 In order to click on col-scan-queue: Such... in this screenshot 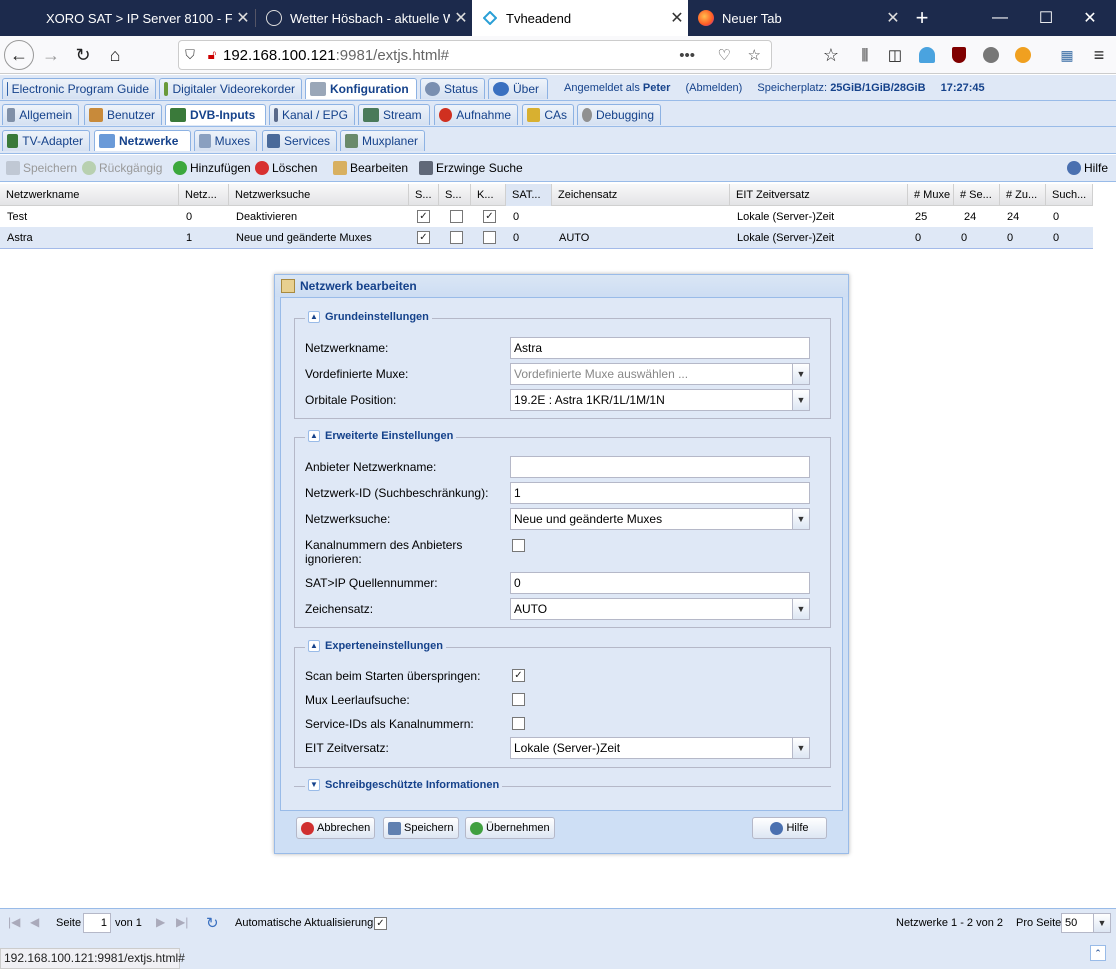, I will do `click(1069, 195)`.